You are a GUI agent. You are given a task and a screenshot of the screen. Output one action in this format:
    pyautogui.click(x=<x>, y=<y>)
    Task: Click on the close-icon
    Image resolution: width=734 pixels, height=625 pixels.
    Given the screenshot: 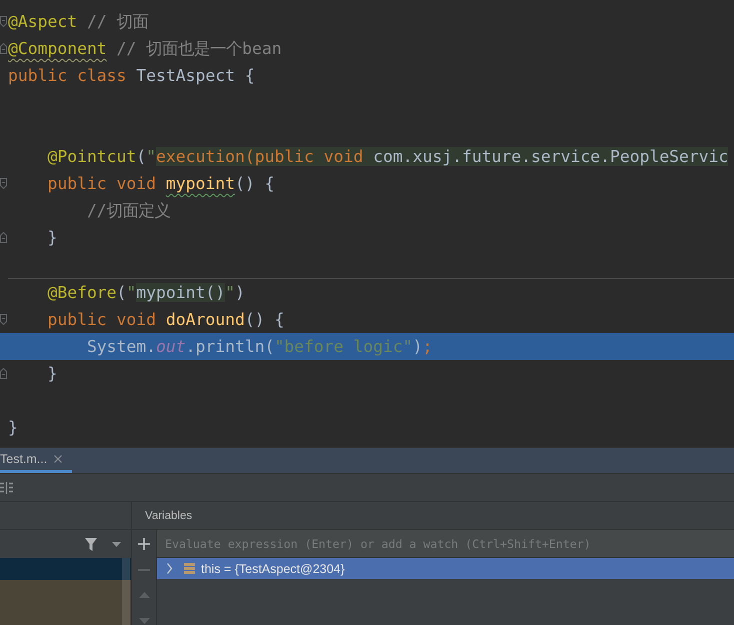 What is the action you would take?
    pyautogui.click(x=58, y=459)
    